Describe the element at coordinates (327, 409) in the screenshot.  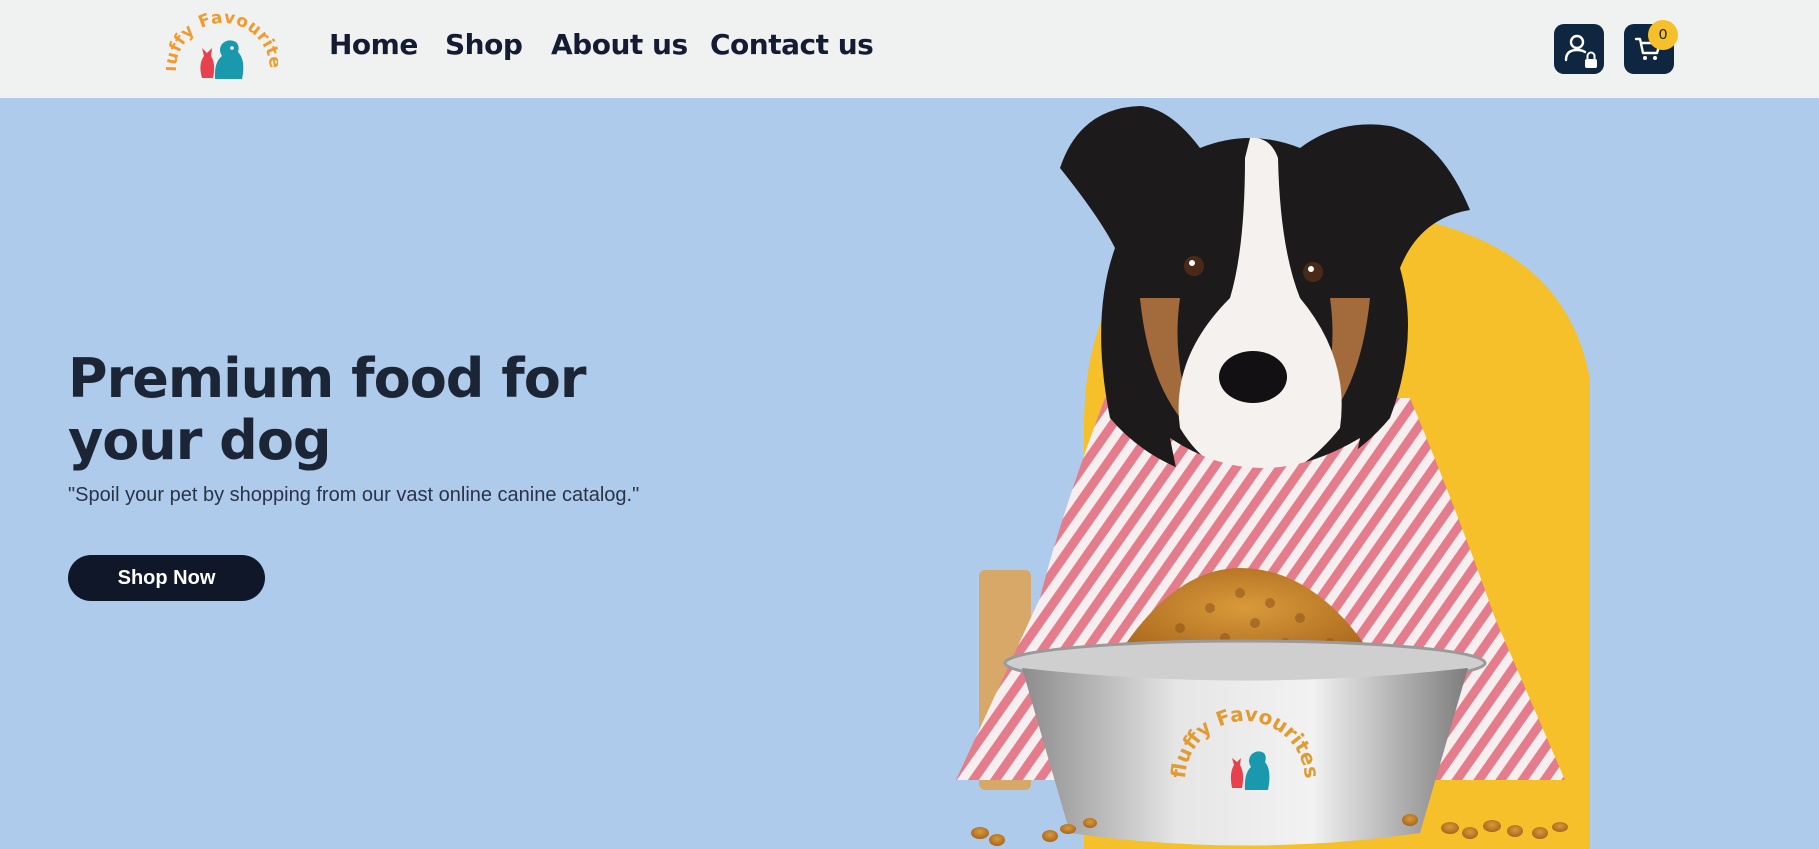
I see `hero-title: Premium food for your dog` at that location.